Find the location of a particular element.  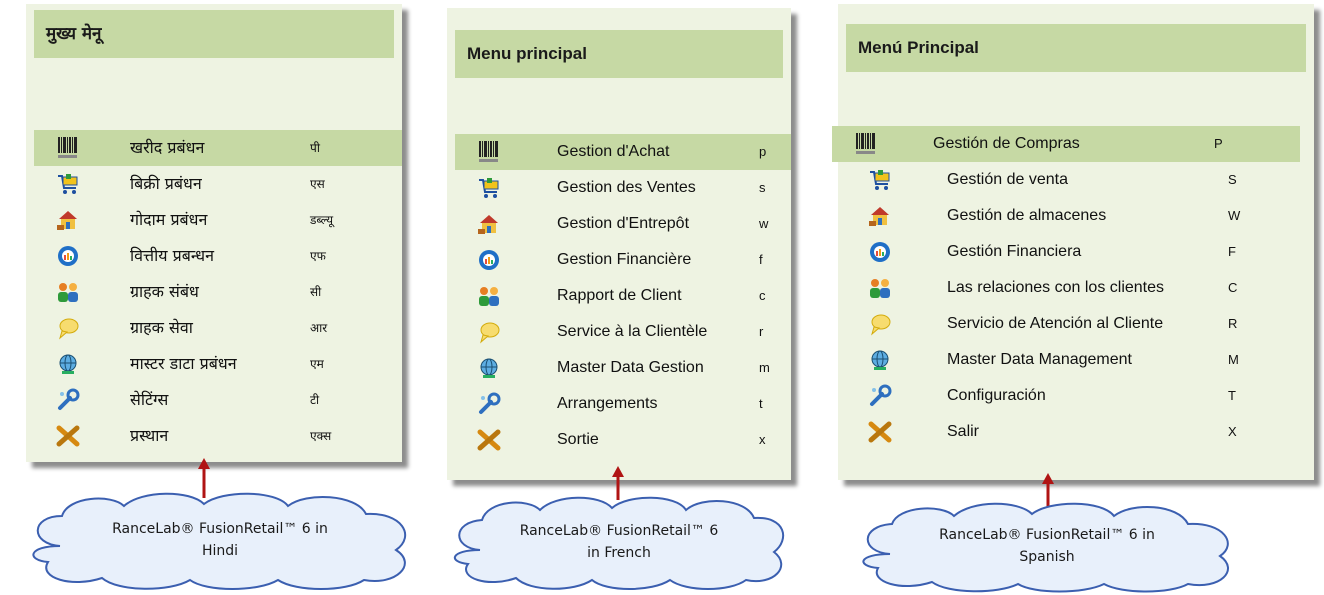

menu-item-master-data: मास्टर डाटा प्रबंधन एम is located at coordinates (218, 364).